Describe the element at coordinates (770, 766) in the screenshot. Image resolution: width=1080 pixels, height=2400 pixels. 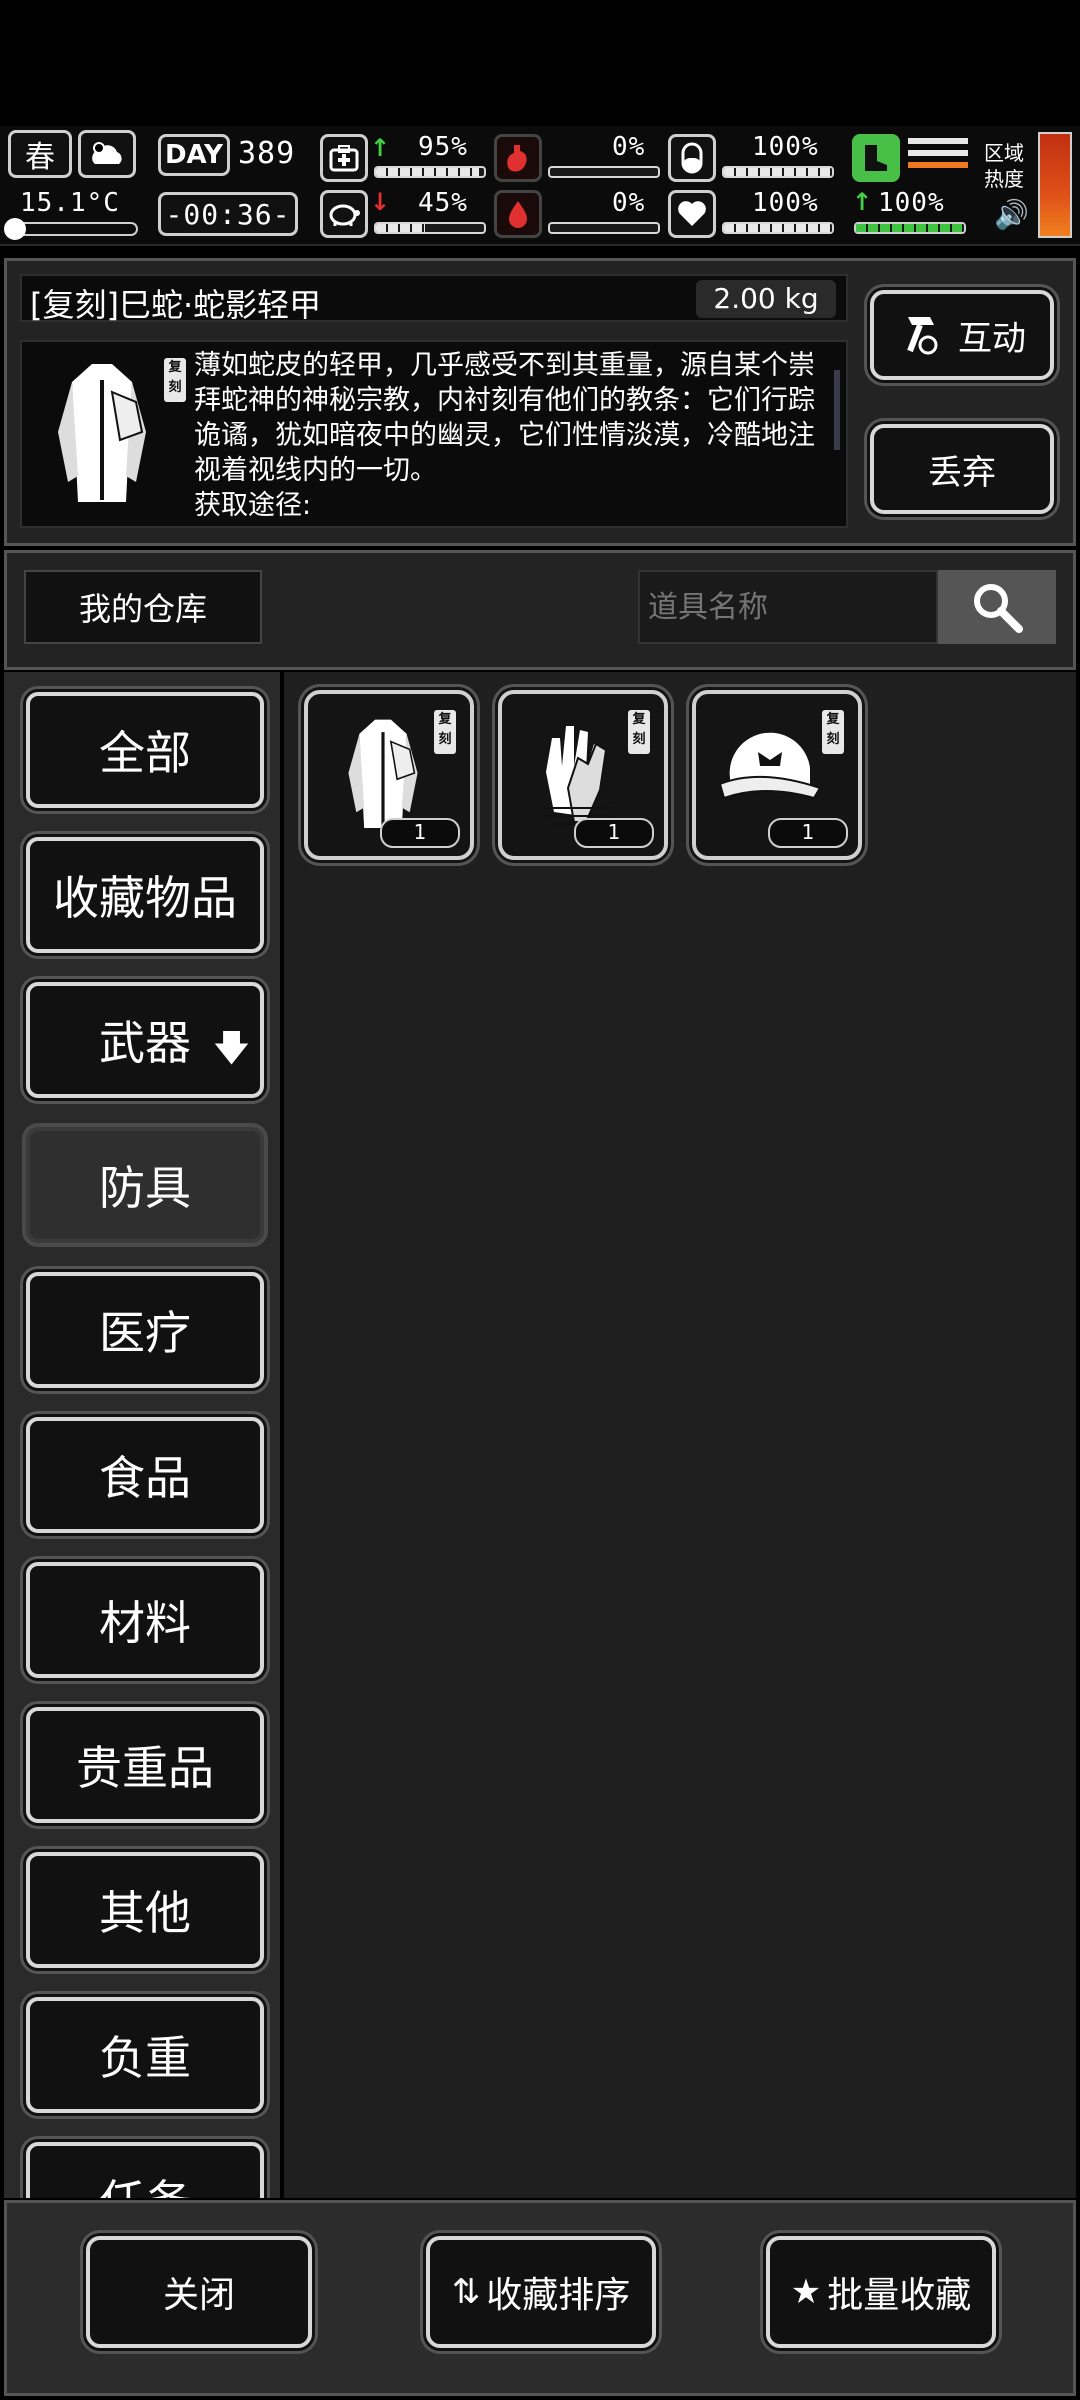
I see `cap-icon` at that location.